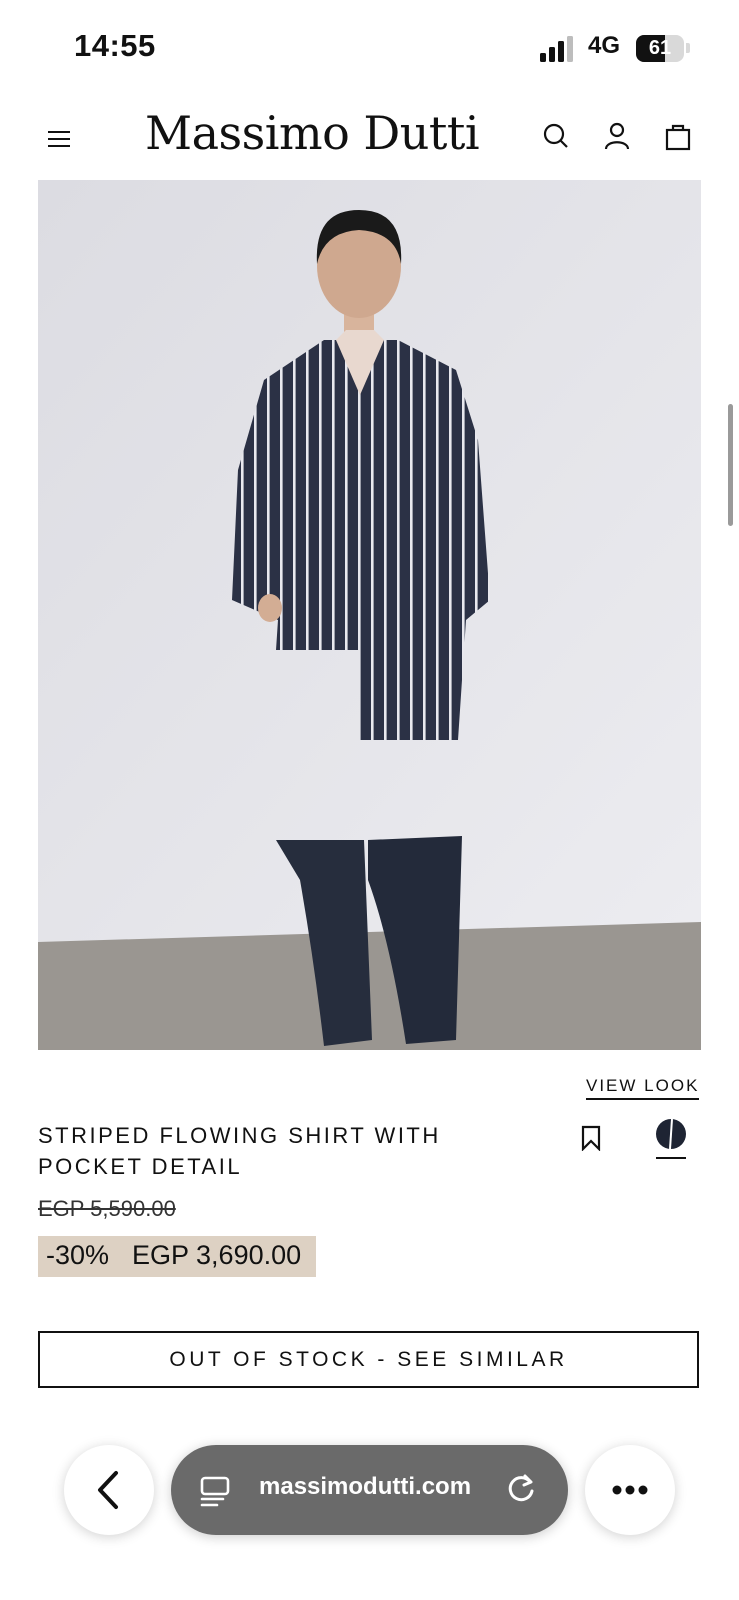 The height and width of the screenshot is (1600, 739). I want to click on back-arrow-icon, so click(108, 1490).